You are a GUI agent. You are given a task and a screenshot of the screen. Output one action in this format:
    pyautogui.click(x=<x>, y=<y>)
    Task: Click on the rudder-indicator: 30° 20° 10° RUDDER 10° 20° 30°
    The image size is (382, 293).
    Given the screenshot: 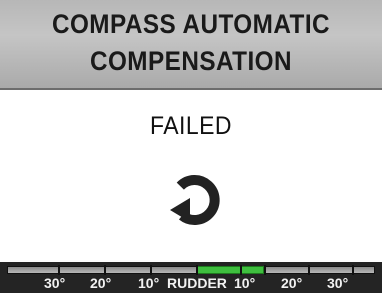 What is the action you would take?
    pyautogui.click(x=191, y=277)
    